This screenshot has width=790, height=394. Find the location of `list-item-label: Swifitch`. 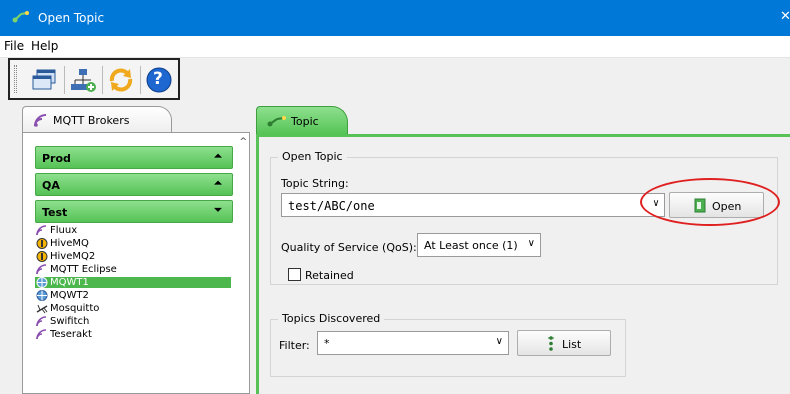

list-item-label: Swifitch is located at coordinates (70, 321).